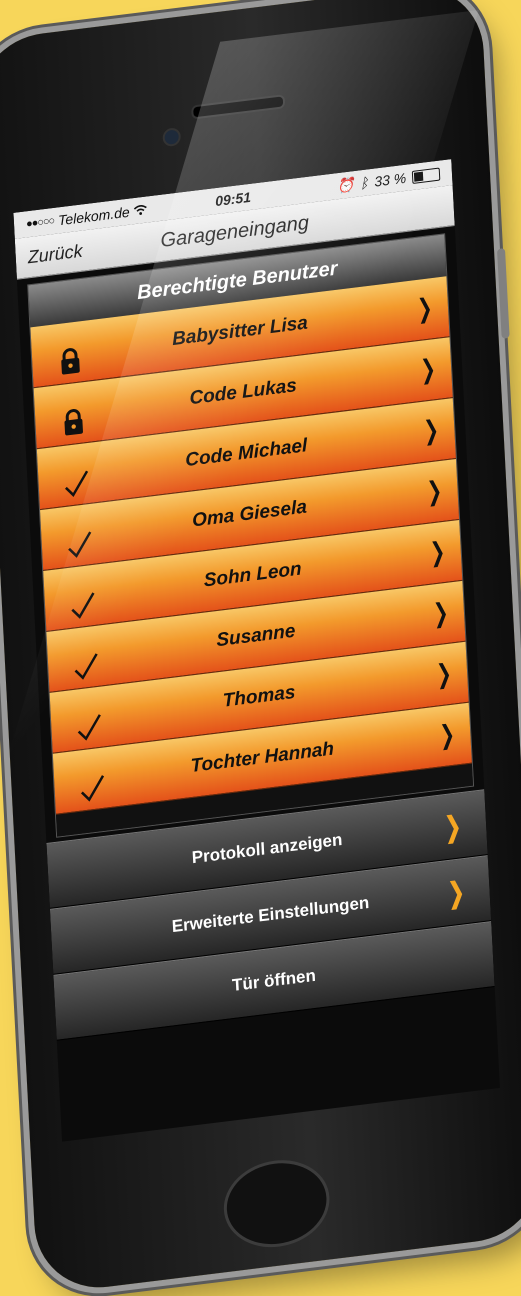  Describe the element at coordinates (390, 179) in the screenshot. I see `battery-percent: 33 %` at that location.